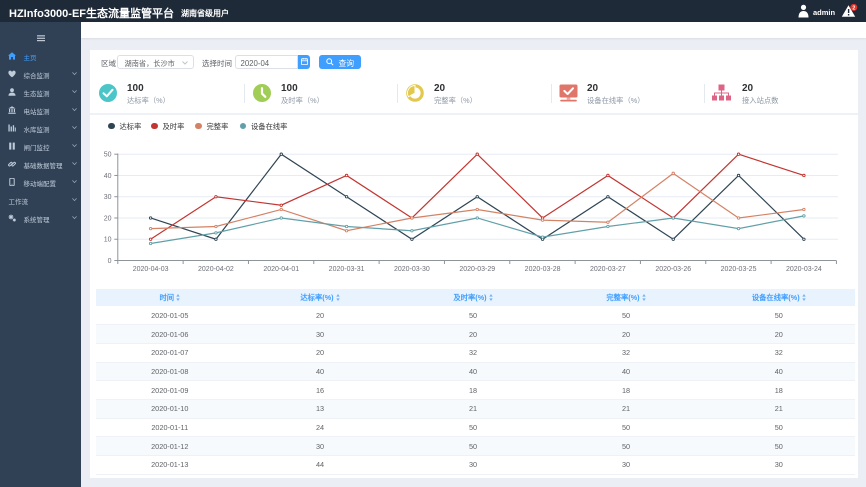 This screenshot has width=866, height=487. Describe the element at coordinates (804, 269) in the screenshot. I see `svg-text: 2020-03-24` at that location.